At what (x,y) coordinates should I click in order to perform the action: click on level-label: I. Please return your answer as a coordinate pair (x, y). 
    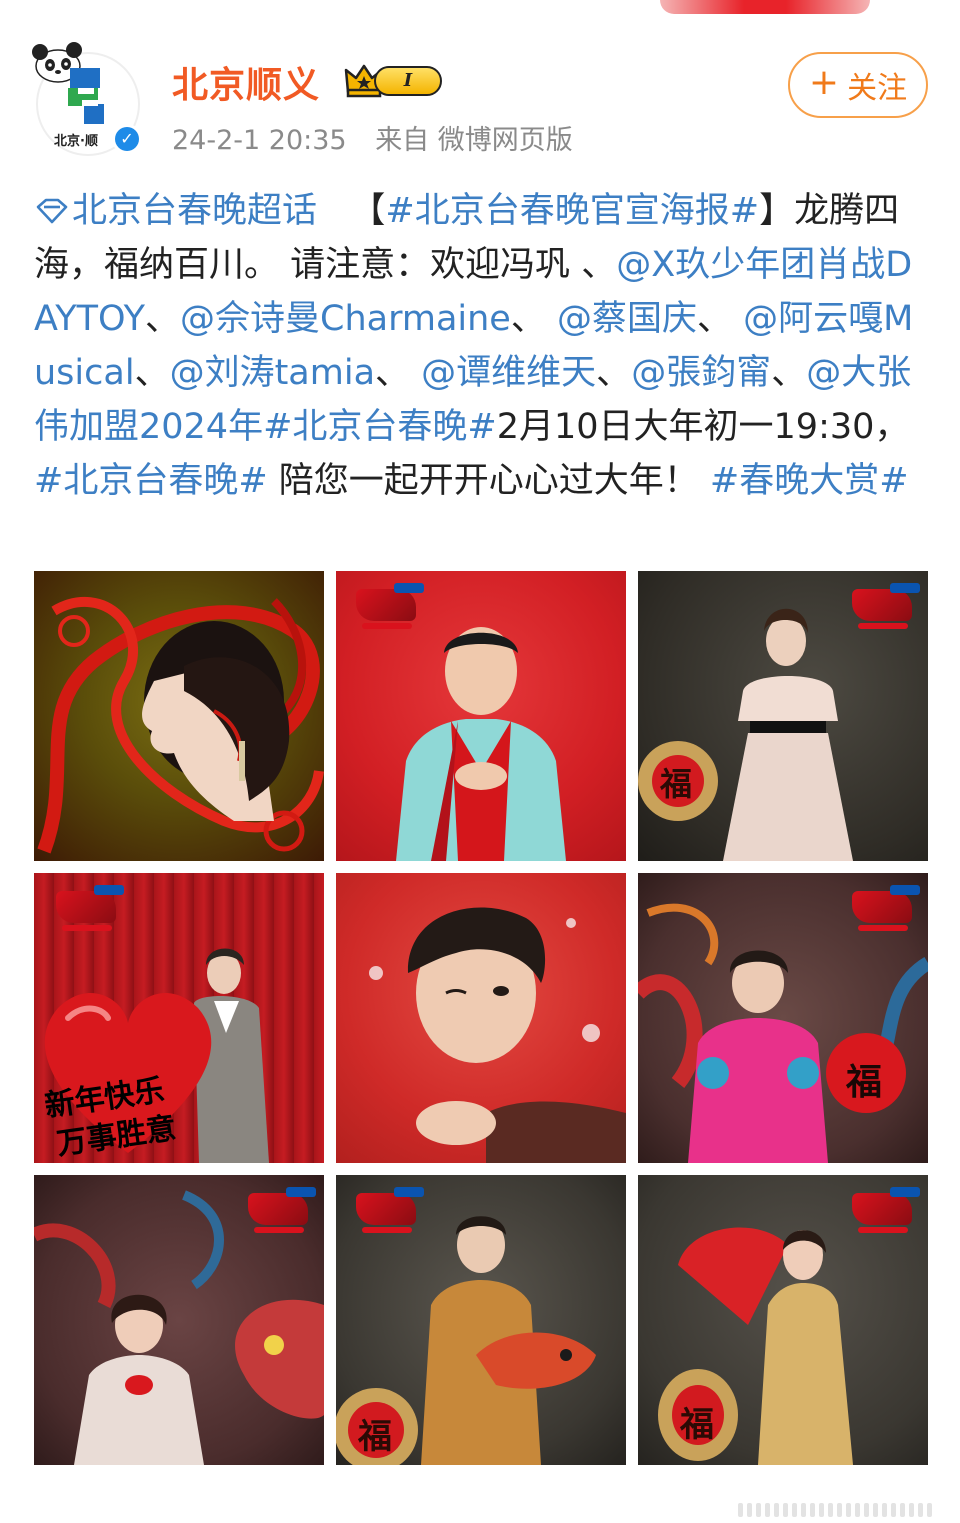
    Looking at the image, I should click on (408, 81).